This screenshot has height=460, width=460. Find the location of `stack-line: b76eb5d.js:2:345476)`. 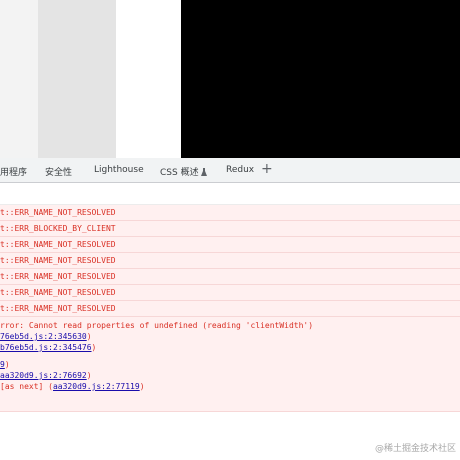

stack-line: b76eb5d.js:2:345476) is located at coordinates (48, 347).